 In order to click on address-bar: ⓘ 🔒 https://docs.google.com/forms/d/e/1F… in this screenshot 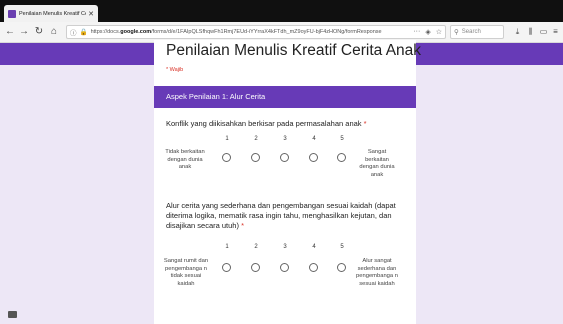, I will do `click(256, 32)`.